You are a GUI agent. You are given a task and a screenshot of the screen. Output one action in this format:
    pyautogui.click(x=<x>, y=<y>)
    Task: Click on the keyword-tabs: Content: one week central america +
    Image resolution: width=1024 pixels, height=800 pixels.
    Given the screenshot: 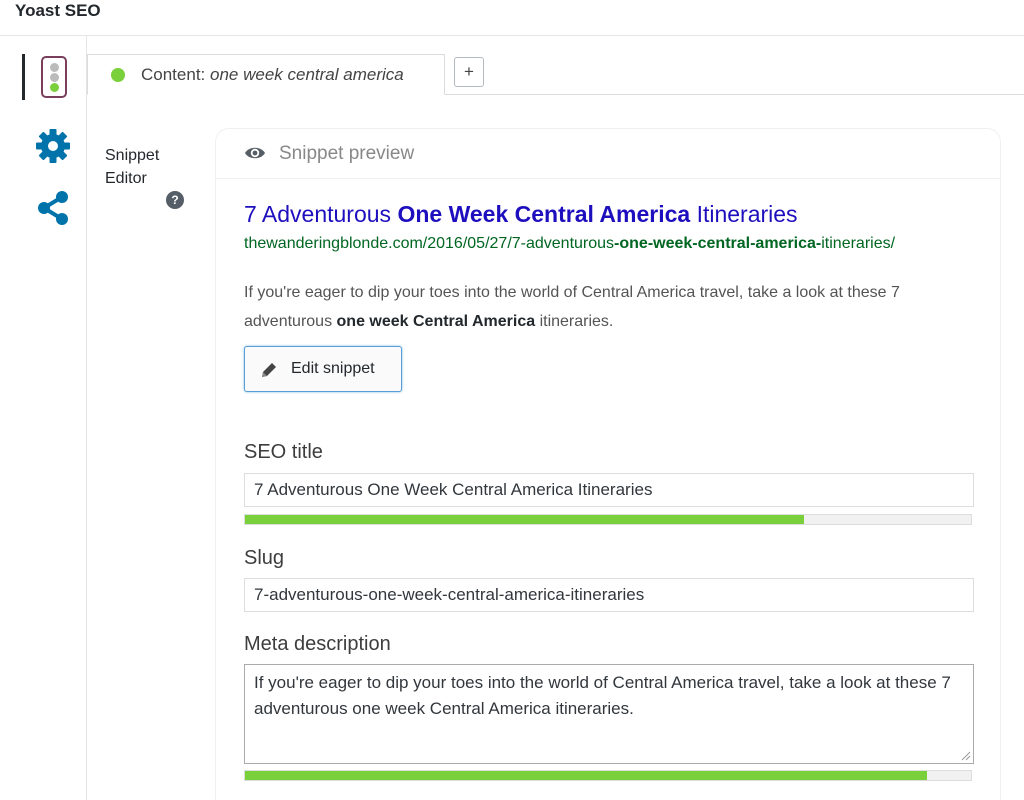 What is the action you would take?
    pyautogui.click(x=555, y=74)
    